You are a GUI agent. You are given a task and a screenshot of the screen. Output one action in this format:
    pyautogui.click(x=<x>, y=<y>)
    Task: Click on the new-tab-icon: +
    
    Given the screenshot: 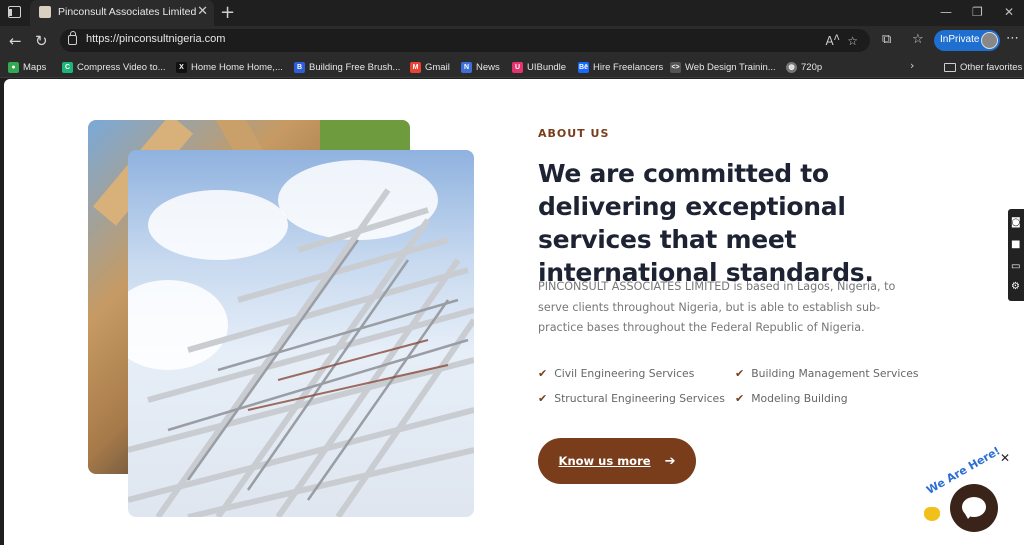 What is the action you would take?
    pyautogui.click(x=227, y=12)
    